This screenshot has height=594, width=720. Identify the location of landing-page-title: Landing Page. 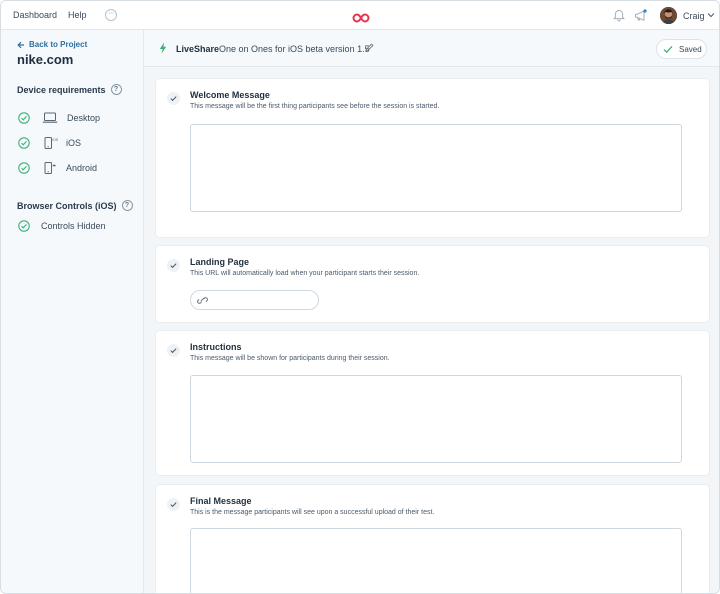
(220, 262).